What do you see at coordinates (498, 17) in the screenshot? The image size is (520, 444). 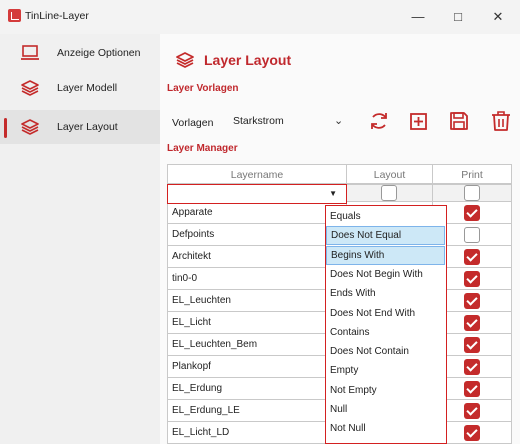 I see `close-button: ✕` at bounding box center [498, 17].